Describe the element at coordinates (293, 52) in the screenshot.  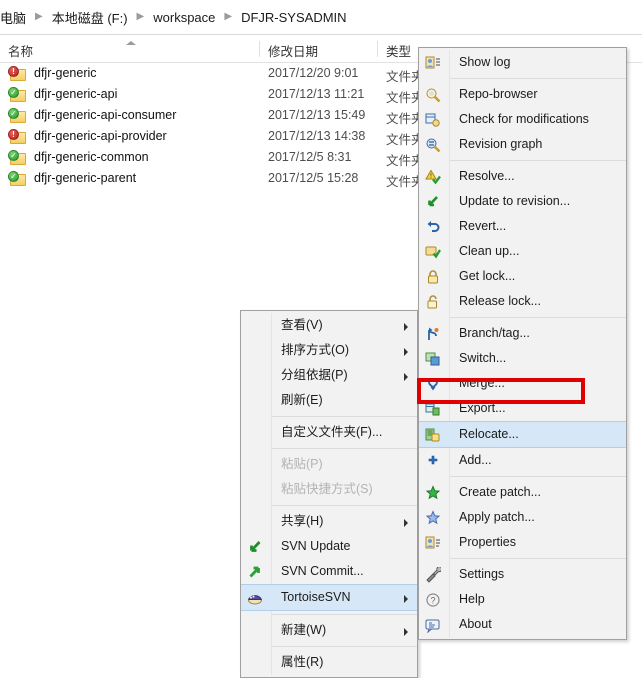
I see `column-header-date-label: 修改日期` at that location.